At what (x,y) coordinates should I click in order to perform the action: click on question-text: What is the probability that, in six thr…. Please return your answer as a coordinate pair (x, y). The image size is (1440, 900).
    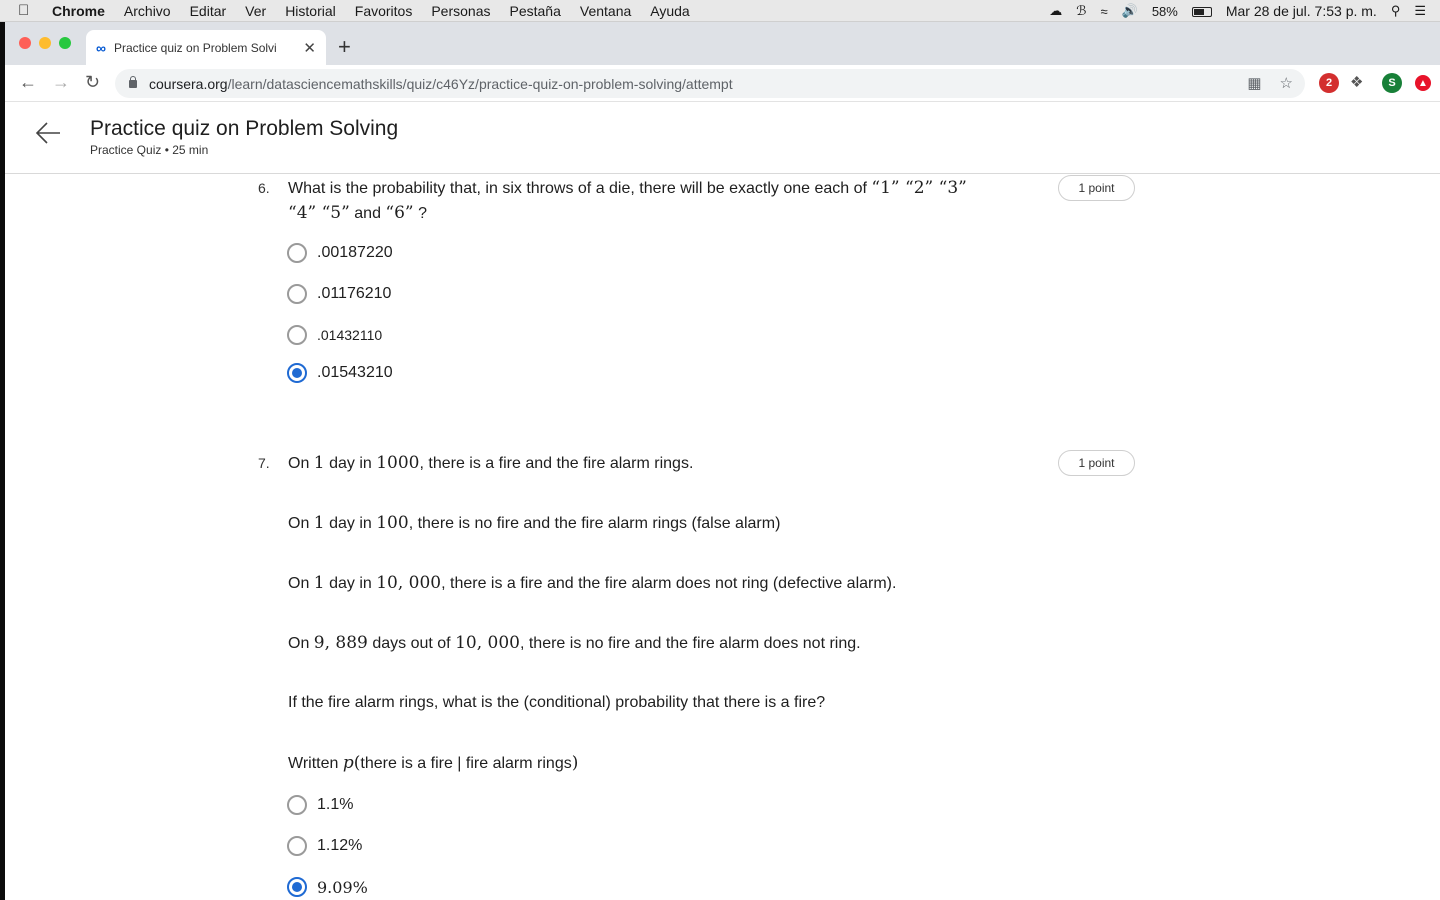
    Looking at the image, I should click on (658, 201).